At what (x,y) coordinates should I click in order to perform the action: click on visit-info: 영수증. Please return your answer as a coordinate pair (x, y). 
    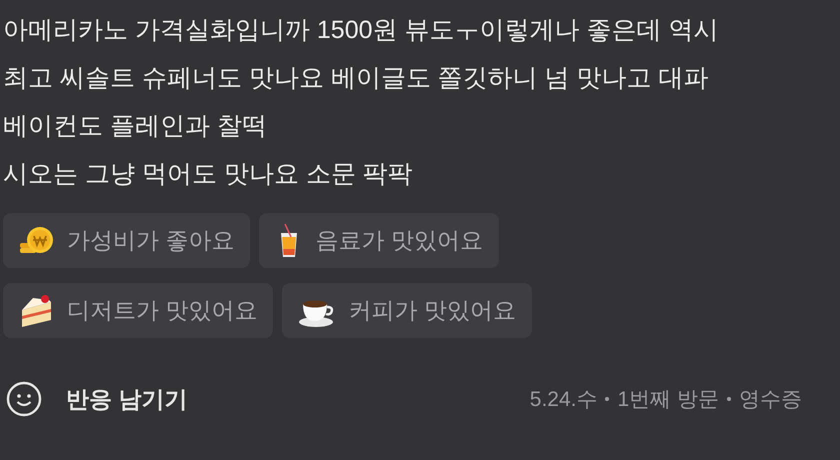
    Looking at the image, I should click on (770, 400).